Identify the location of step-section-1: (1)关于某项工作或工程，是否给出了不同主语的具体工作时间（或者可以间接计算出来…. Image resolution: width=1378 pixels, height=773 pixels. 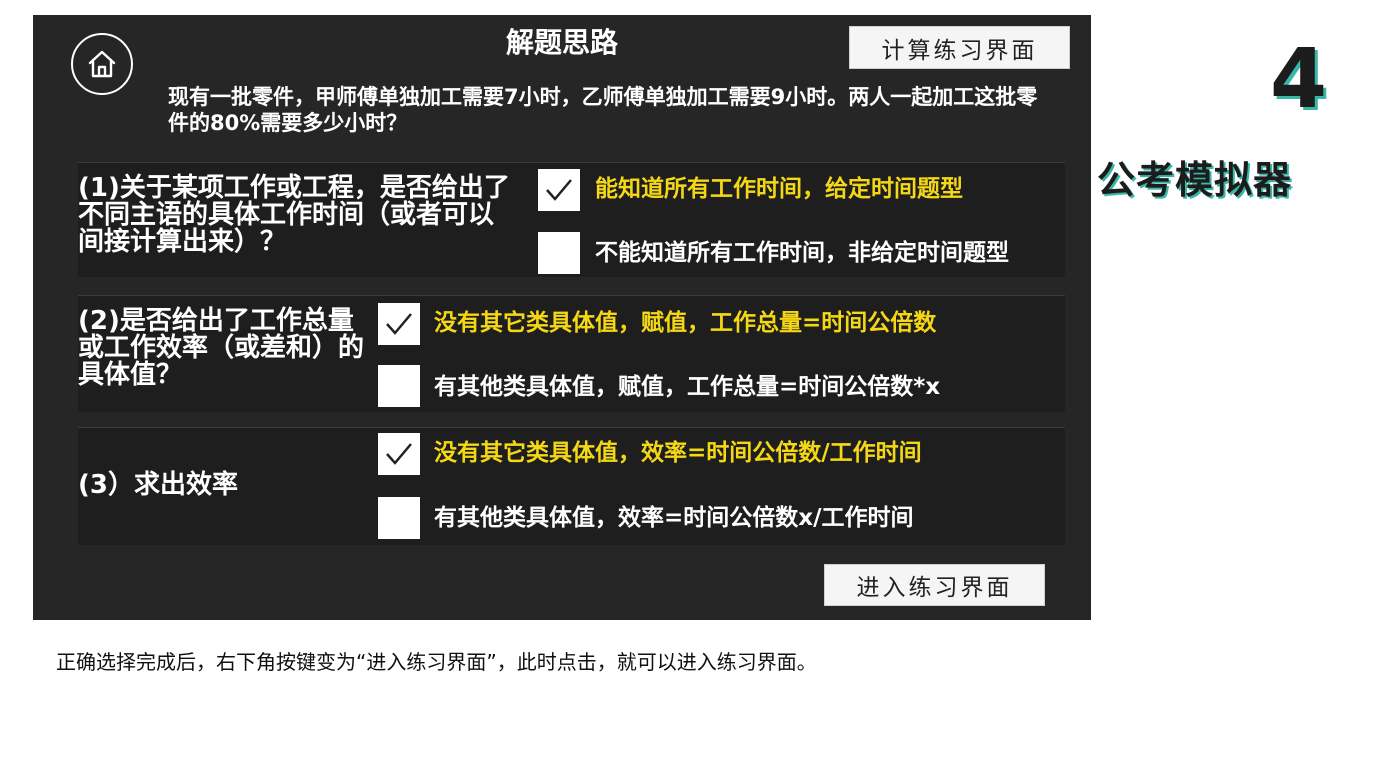
(571, 219).